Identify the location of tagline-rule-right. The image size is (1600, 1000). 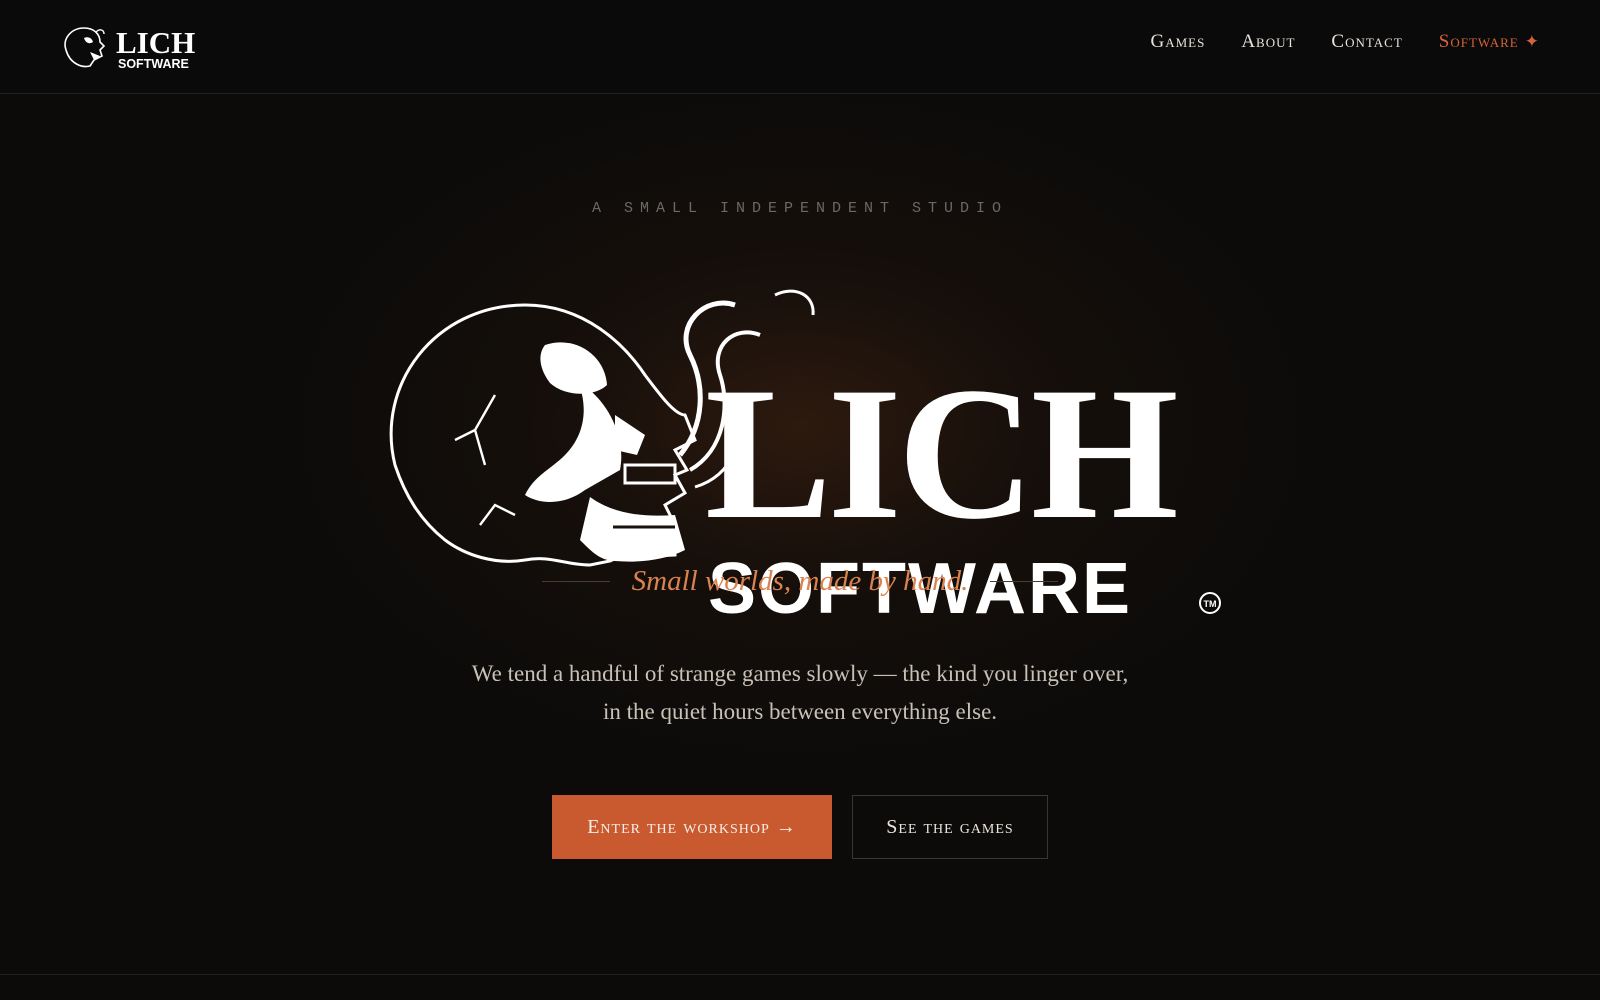
(1024, 581).